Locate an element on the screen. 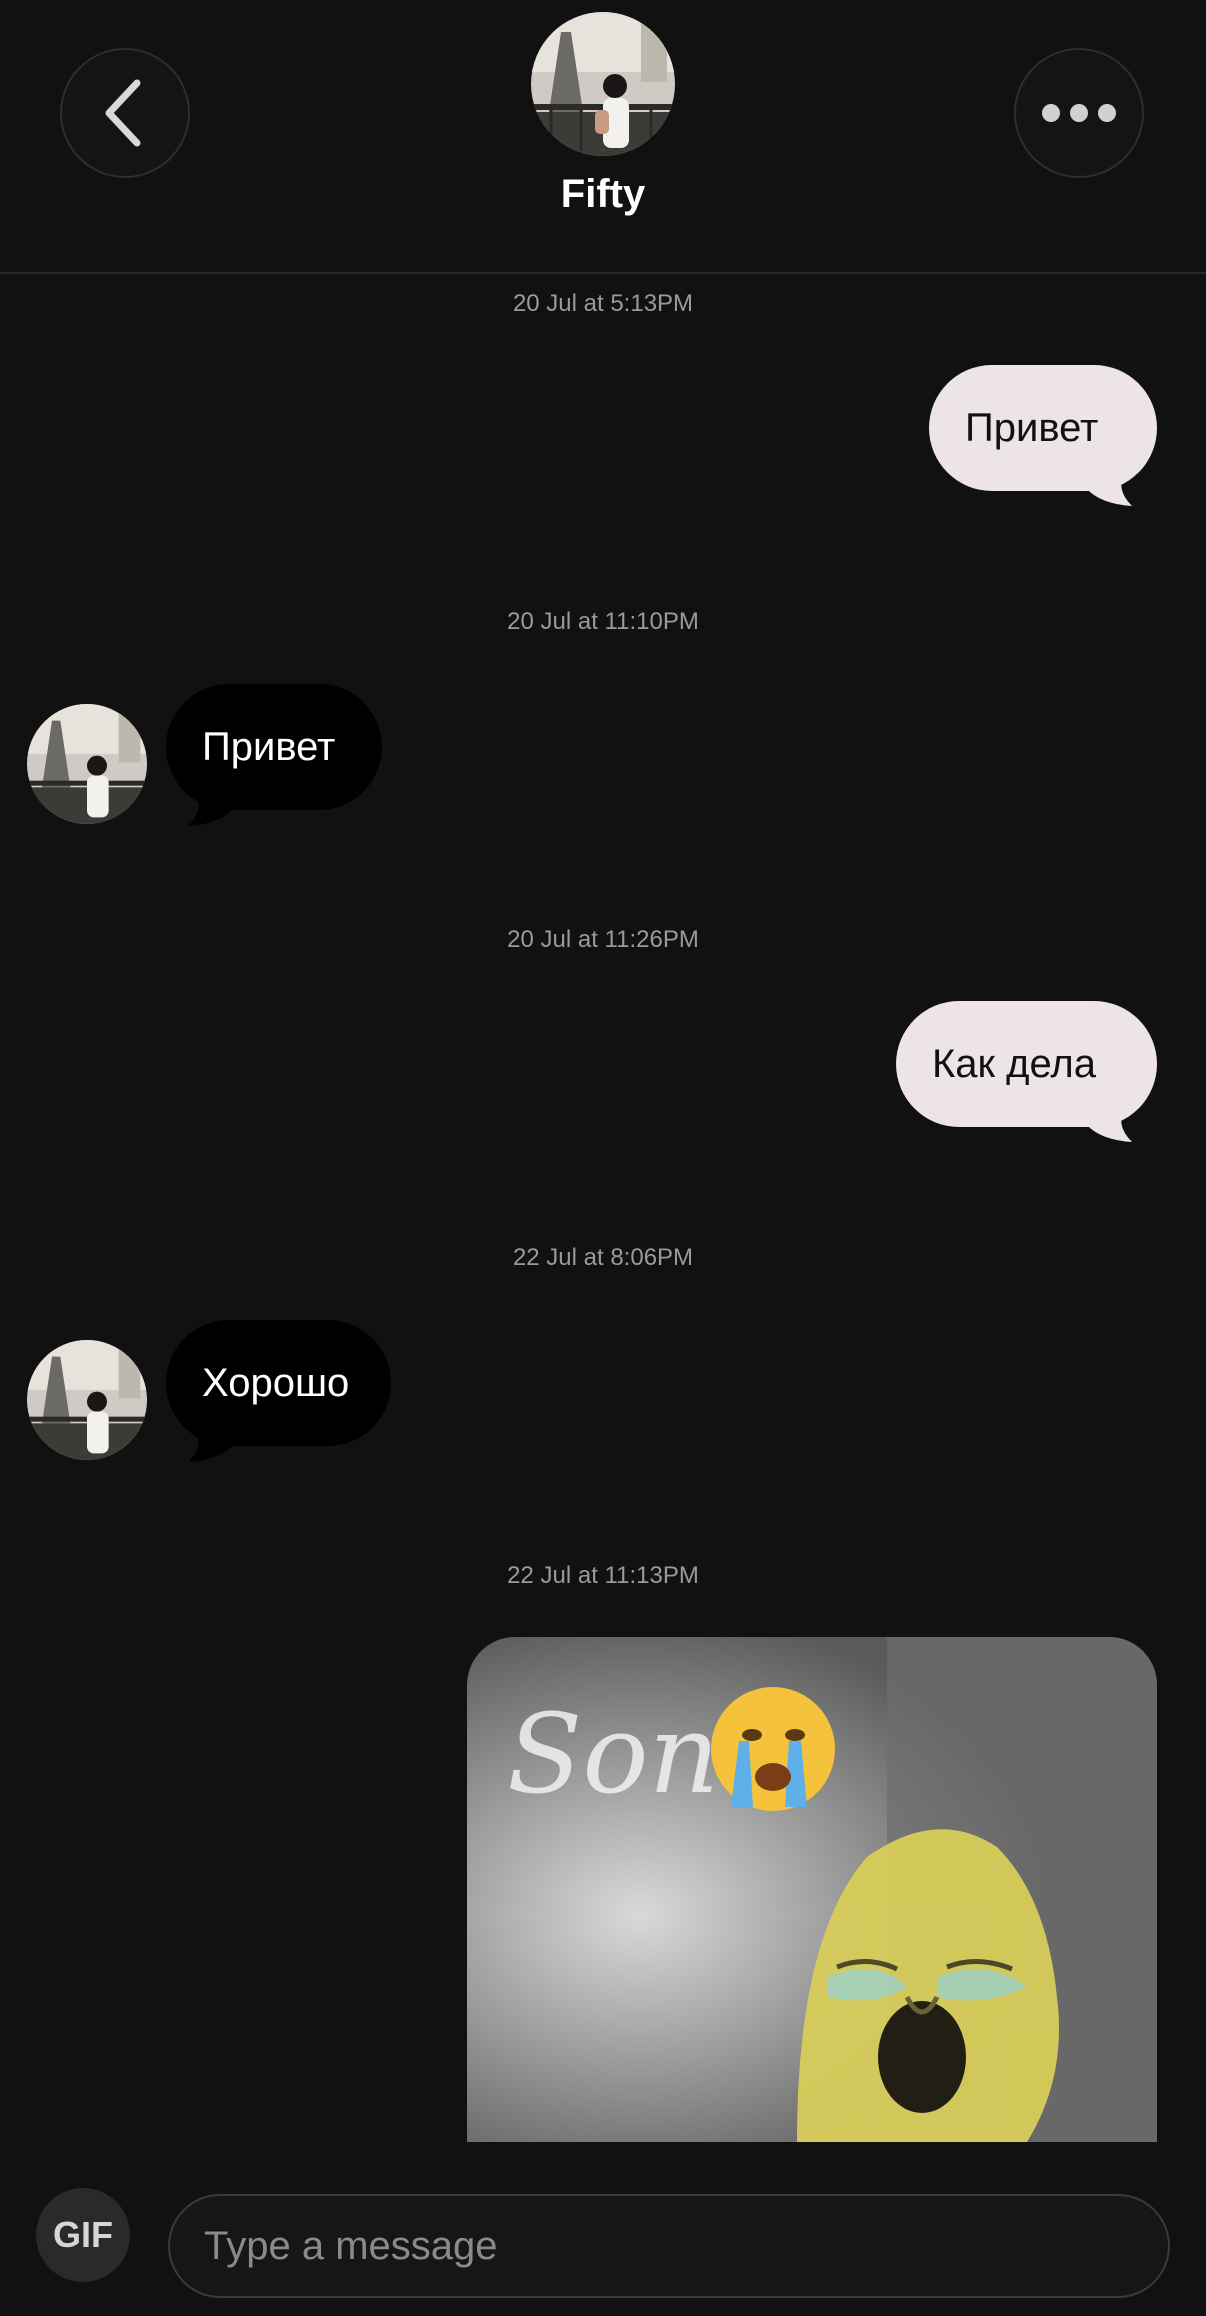 The image size is (1206, 2316). message-timestamp: 22 Jul at 8:06PM is located at coordinates (603, 1257).